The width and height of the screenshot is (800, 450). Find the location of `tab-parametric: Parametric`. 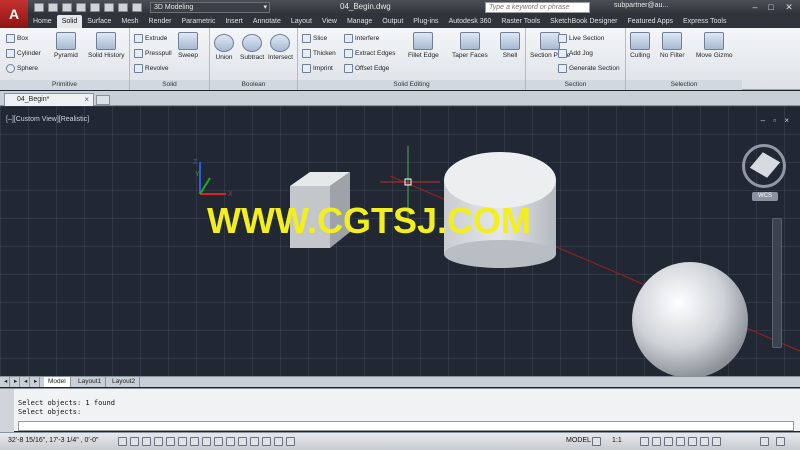

tab-parametric: Parametric is located at coordinates (198, 21).